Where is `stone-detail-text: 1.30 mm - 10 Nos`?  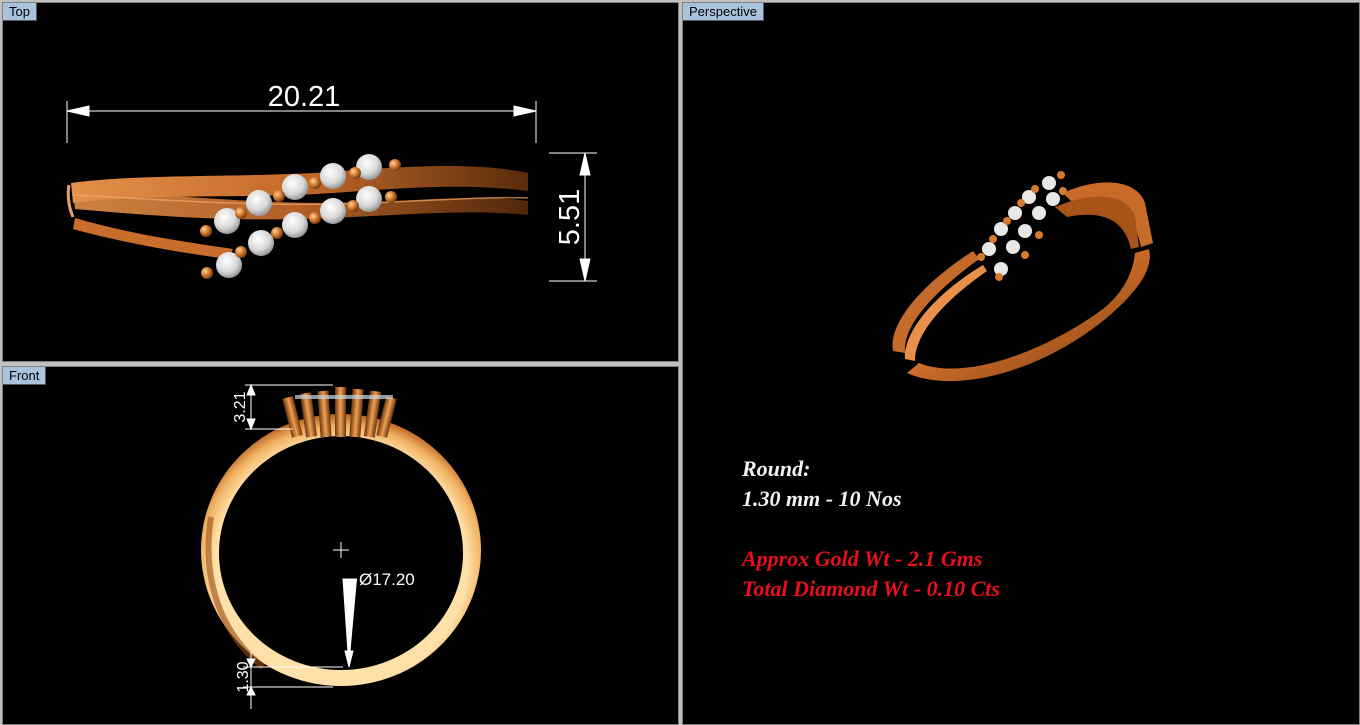
stone-detail-text: 1.30 mm - 10 Nos is located at coordinates (822, 498).